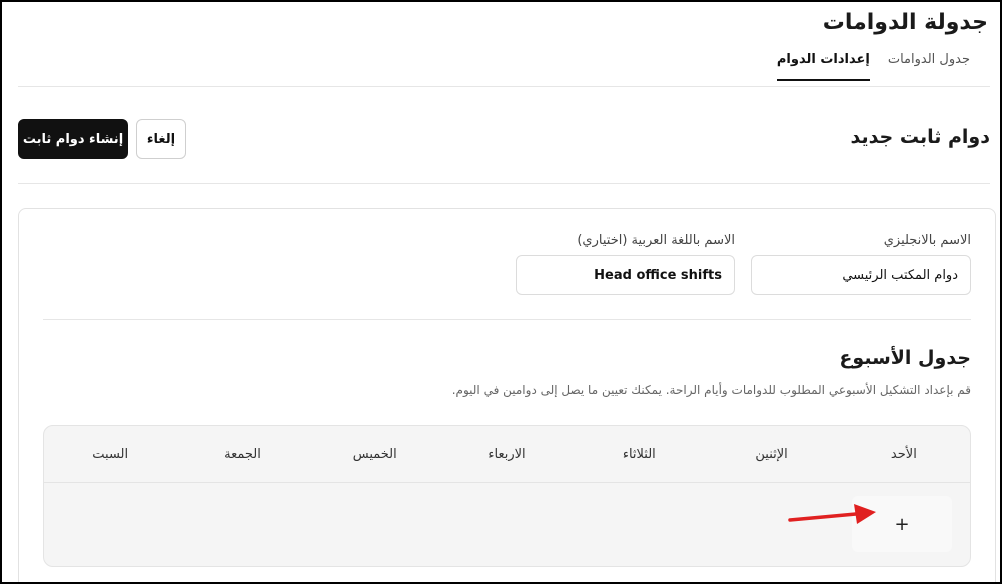 This screenshot has height=584, width=1002. Describe the element at coordinates (927, 240) in the screenshot. I see `english-name-label: الاسم بالانجليزي` at that location.